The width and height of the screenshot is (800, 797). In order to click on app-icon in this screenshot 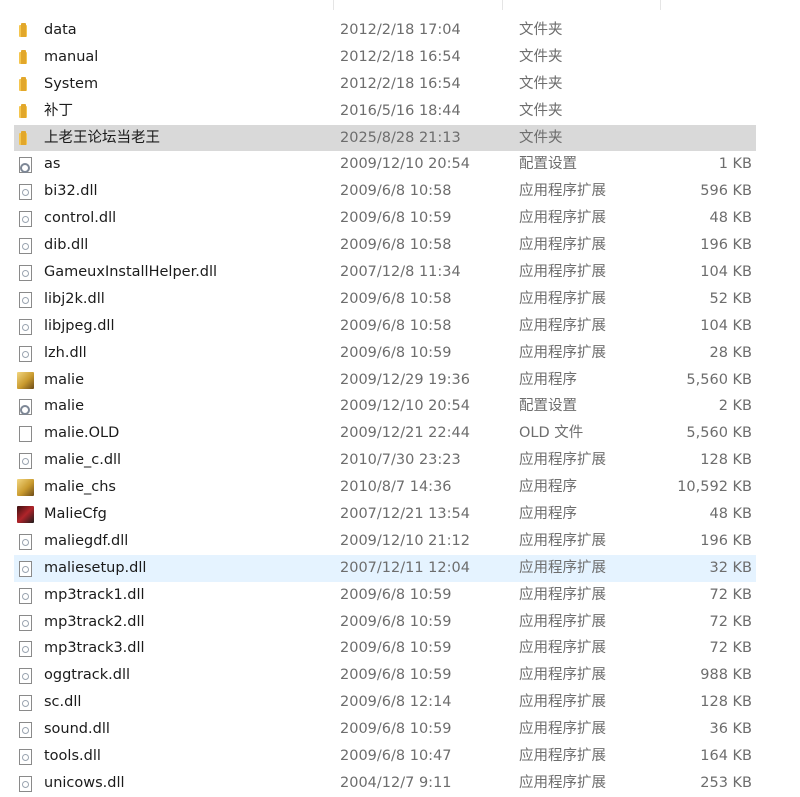, I will do `click(25, 488)`.